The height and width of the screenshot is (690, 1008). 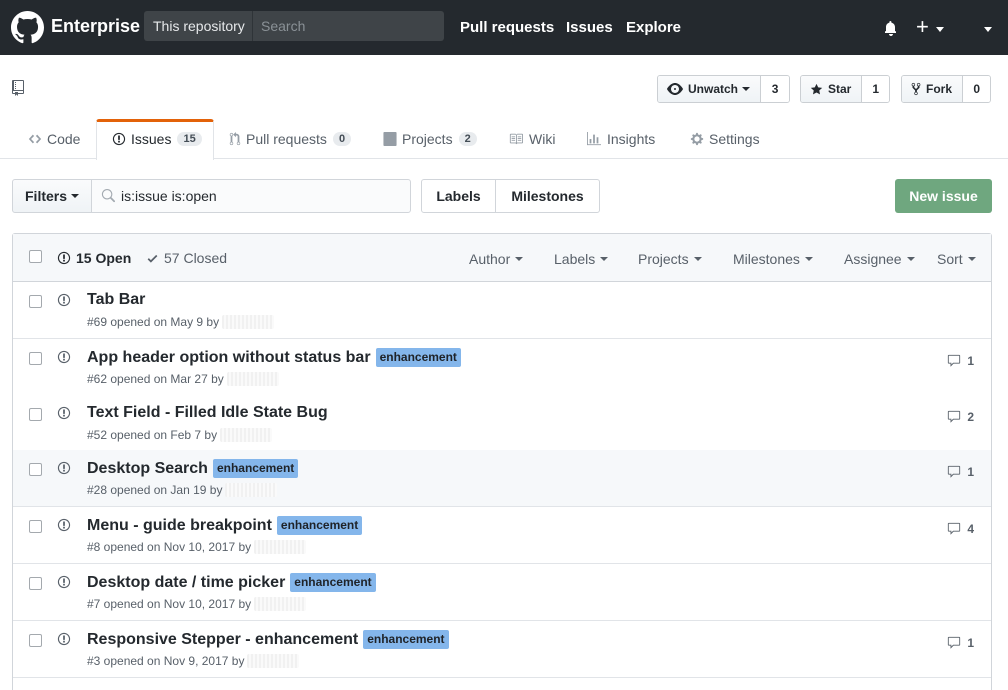 I want to click on unwatch-button: Unwatch, so click(x=710, y=89).